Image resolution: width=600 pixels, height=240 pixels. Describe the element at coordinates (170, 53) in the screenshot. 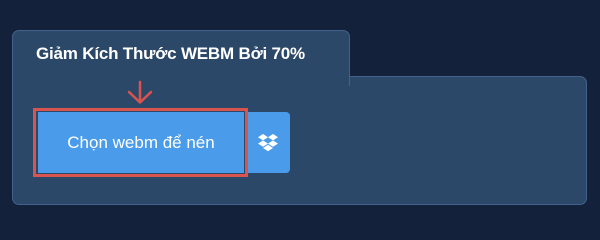

I see `tab-title: Giảm Kích Thước WEBM Bởi 70%` at that location.